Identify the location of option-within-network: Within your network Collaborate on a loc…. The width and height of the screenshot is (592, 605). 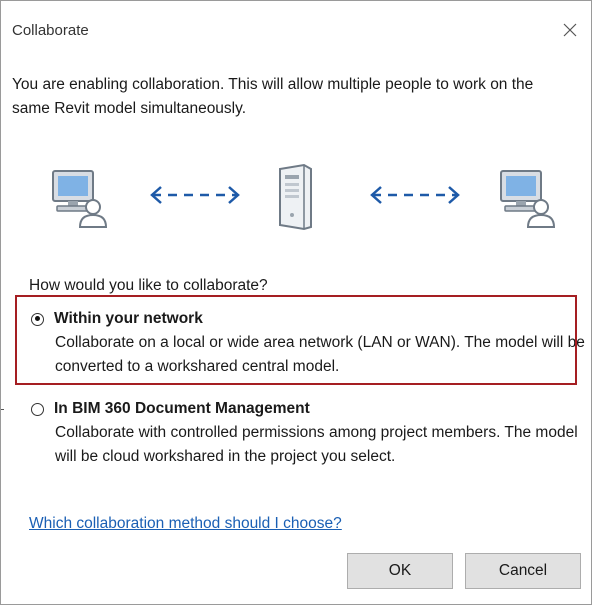
(308, 343).